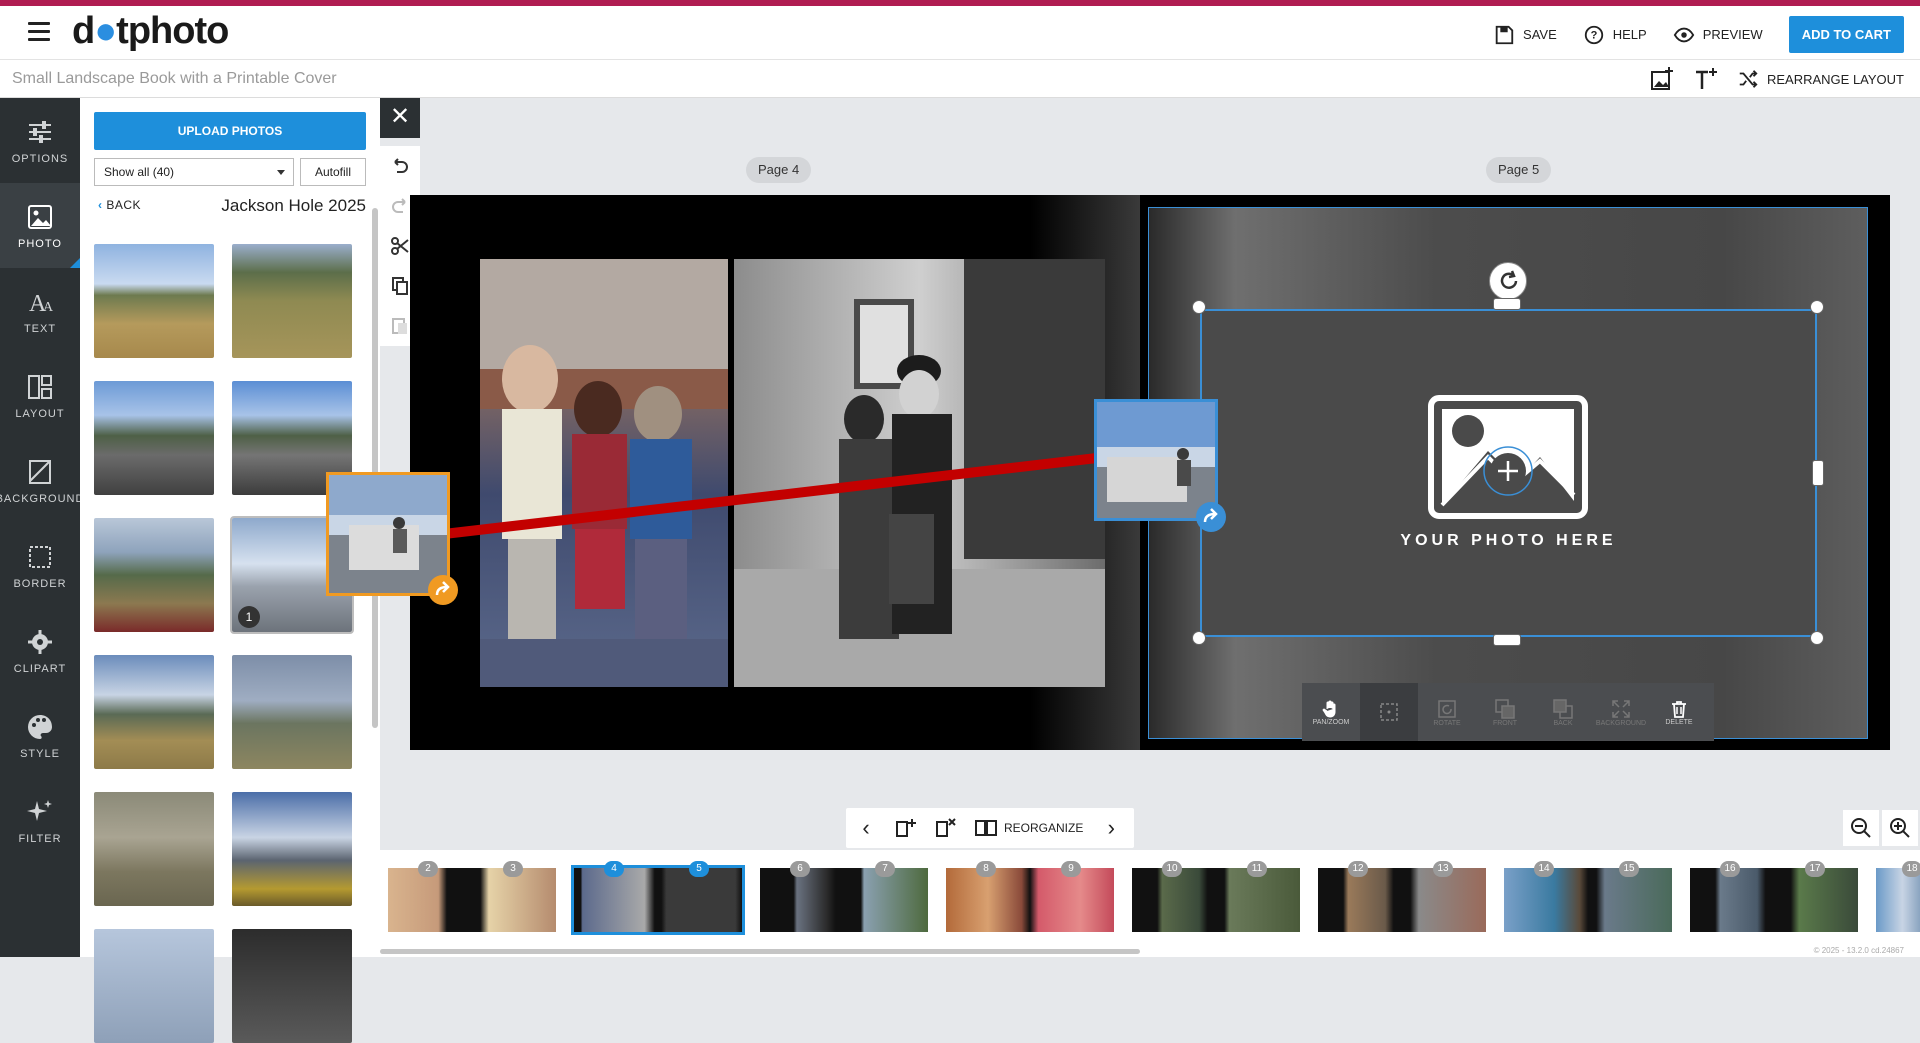 This screenshot has height=1043, width=1920. What do you see at coordinates (1563, 712) in the screenshot?
I see `back-layer-button: BACK` at bounding box center [1563, 712].